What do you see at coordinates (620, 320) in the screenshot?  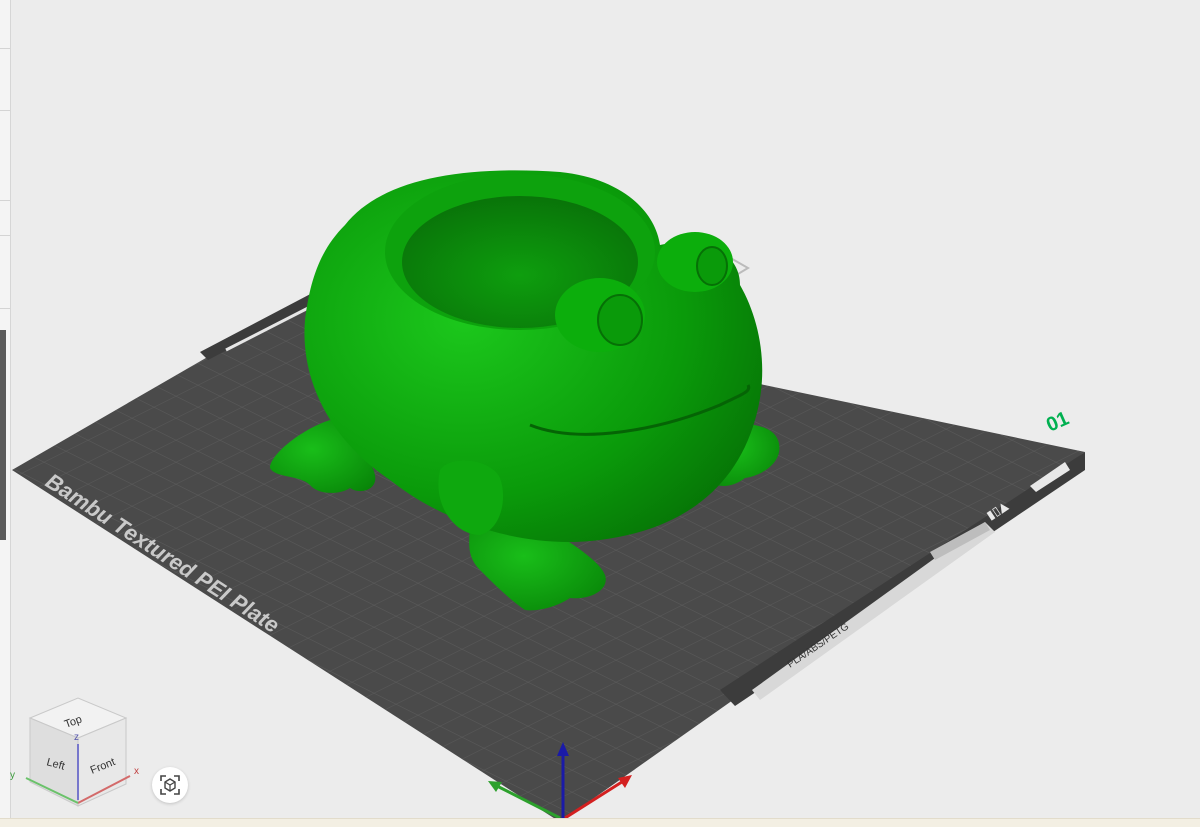 I see `frog-left-eye` at bounding box center [620, 320].